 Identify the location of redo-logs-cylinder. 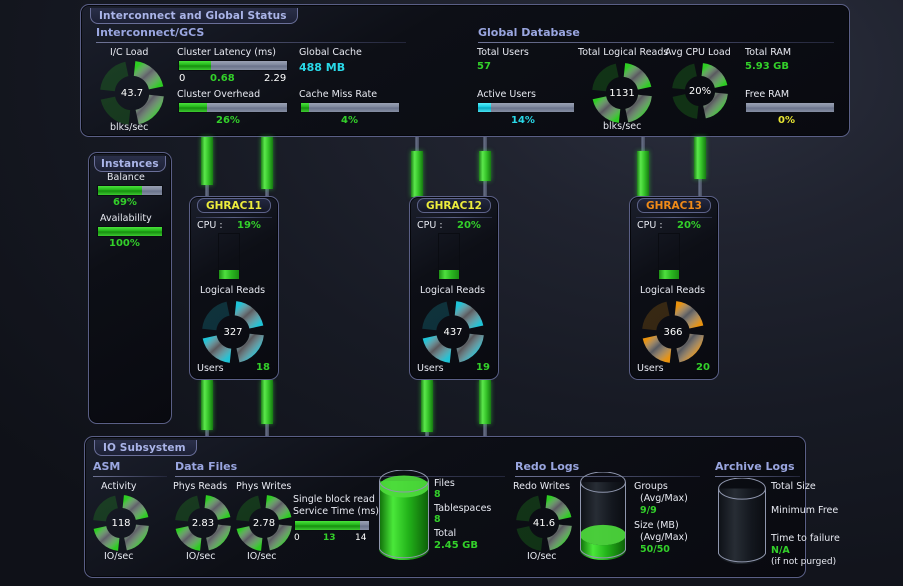
(603, 515).